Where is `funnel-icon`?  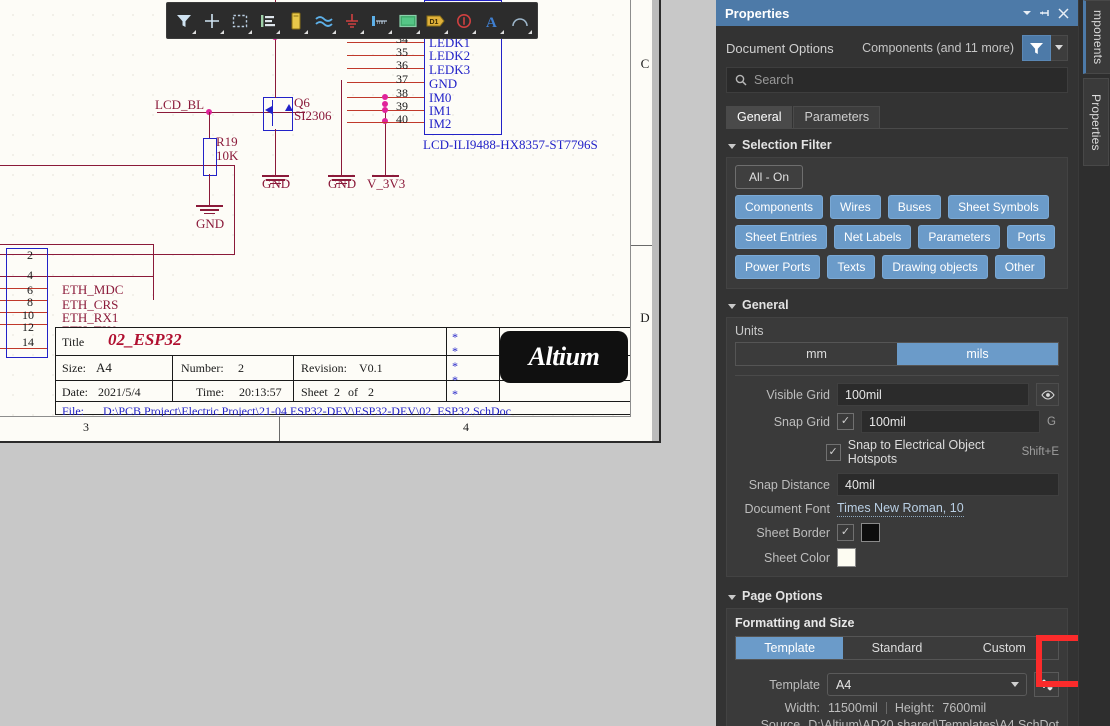 funnel-icon is located at coordinates (1036, 48).